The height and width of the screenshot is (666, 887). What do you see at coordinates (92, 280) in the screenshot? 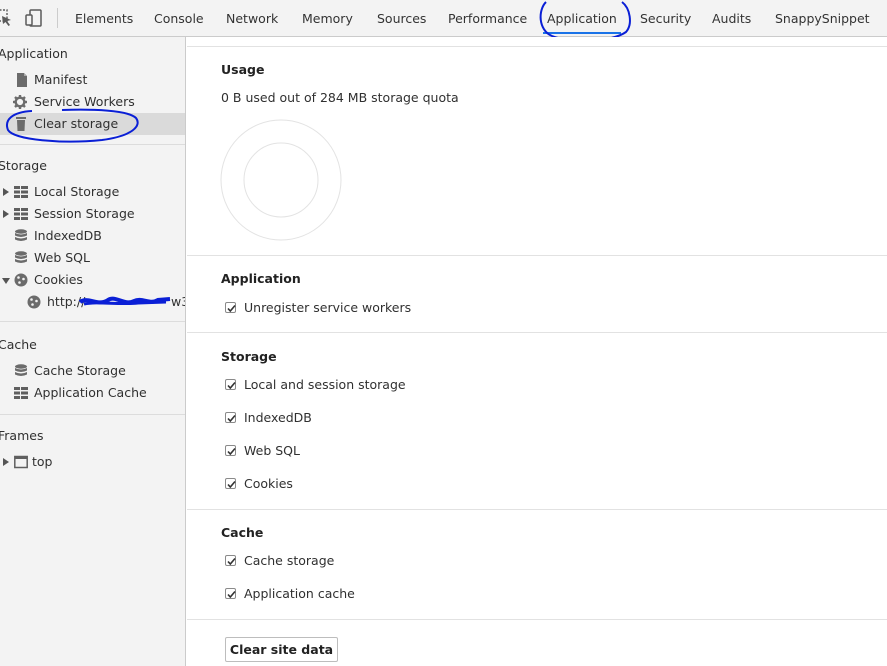
I see `sidebar-item-cookies: Cookies` at bounding box center [92, 280].